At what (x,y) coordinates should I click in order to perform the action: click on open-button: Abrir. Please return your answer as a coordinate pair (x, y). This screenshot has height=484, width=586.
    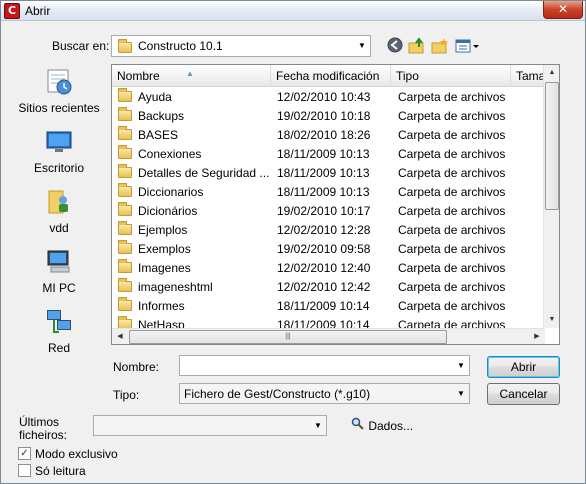
    Looking at the image, I should click on (523, 367).